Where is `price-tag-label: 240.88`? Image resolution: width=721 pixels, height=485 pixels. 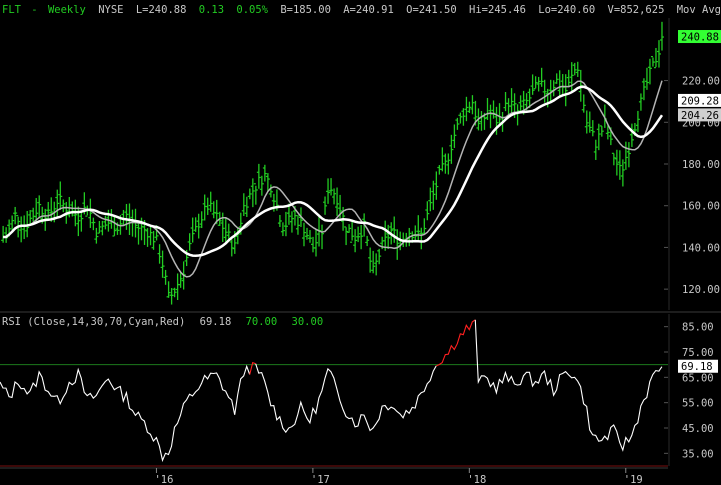 price-tag-label: 240.88 is located at coordinates (700, 38).